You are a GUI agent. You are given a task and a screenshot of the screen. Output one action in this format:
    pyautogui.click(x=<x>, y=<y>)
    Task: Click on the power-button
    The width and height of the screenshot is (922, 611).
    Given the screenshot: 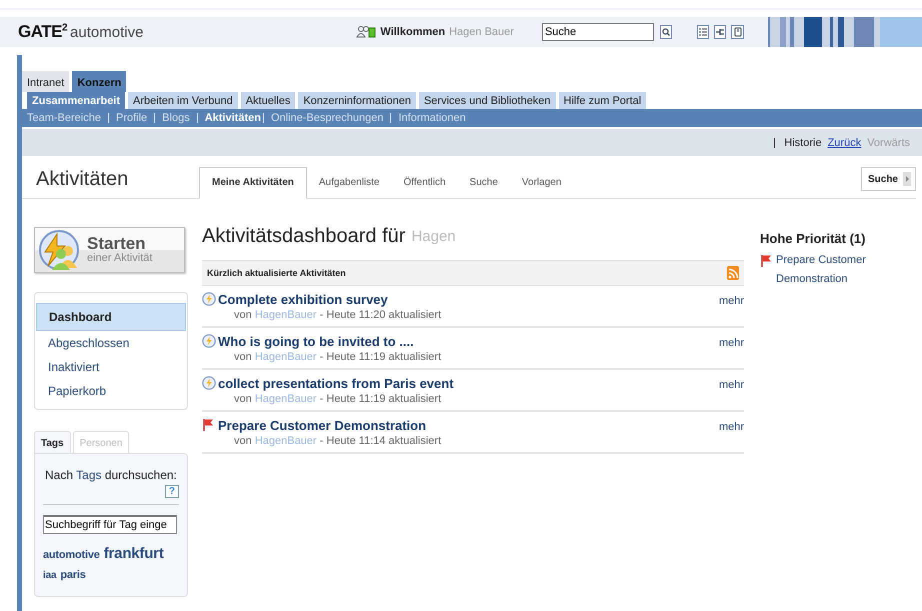 What is the action you would take?
    pyautogui.click(x=737, y=32)
    